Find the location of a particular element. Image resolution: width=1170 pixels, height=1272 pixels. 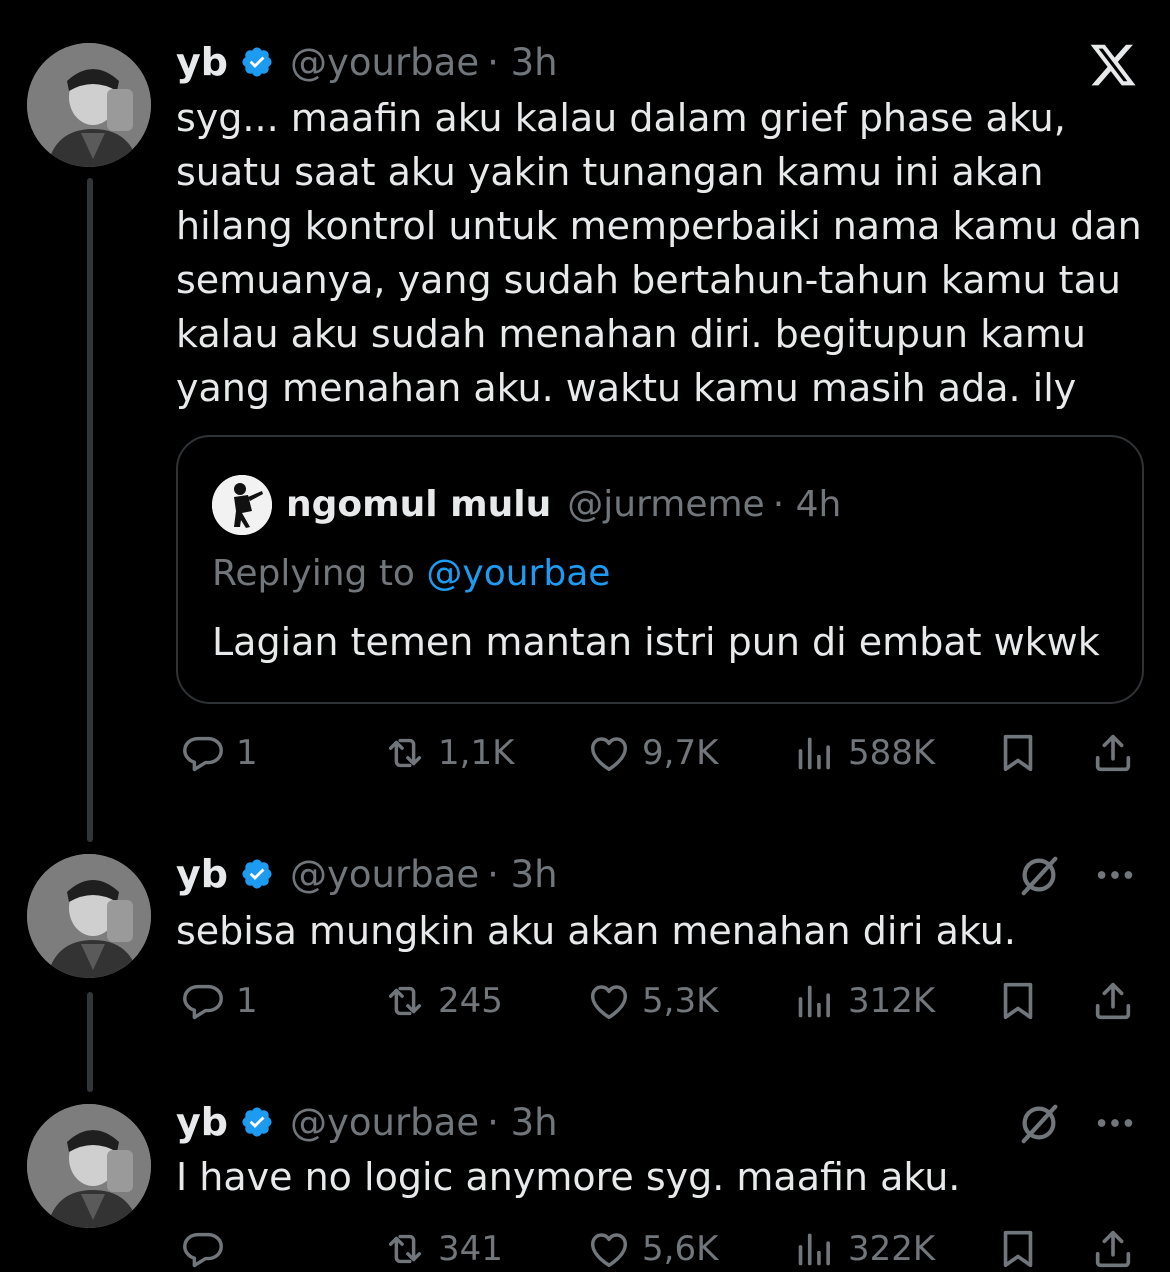

tweet-text: I have no logic anymore syg. maafin aku. is located at coordinates (568, 1177).